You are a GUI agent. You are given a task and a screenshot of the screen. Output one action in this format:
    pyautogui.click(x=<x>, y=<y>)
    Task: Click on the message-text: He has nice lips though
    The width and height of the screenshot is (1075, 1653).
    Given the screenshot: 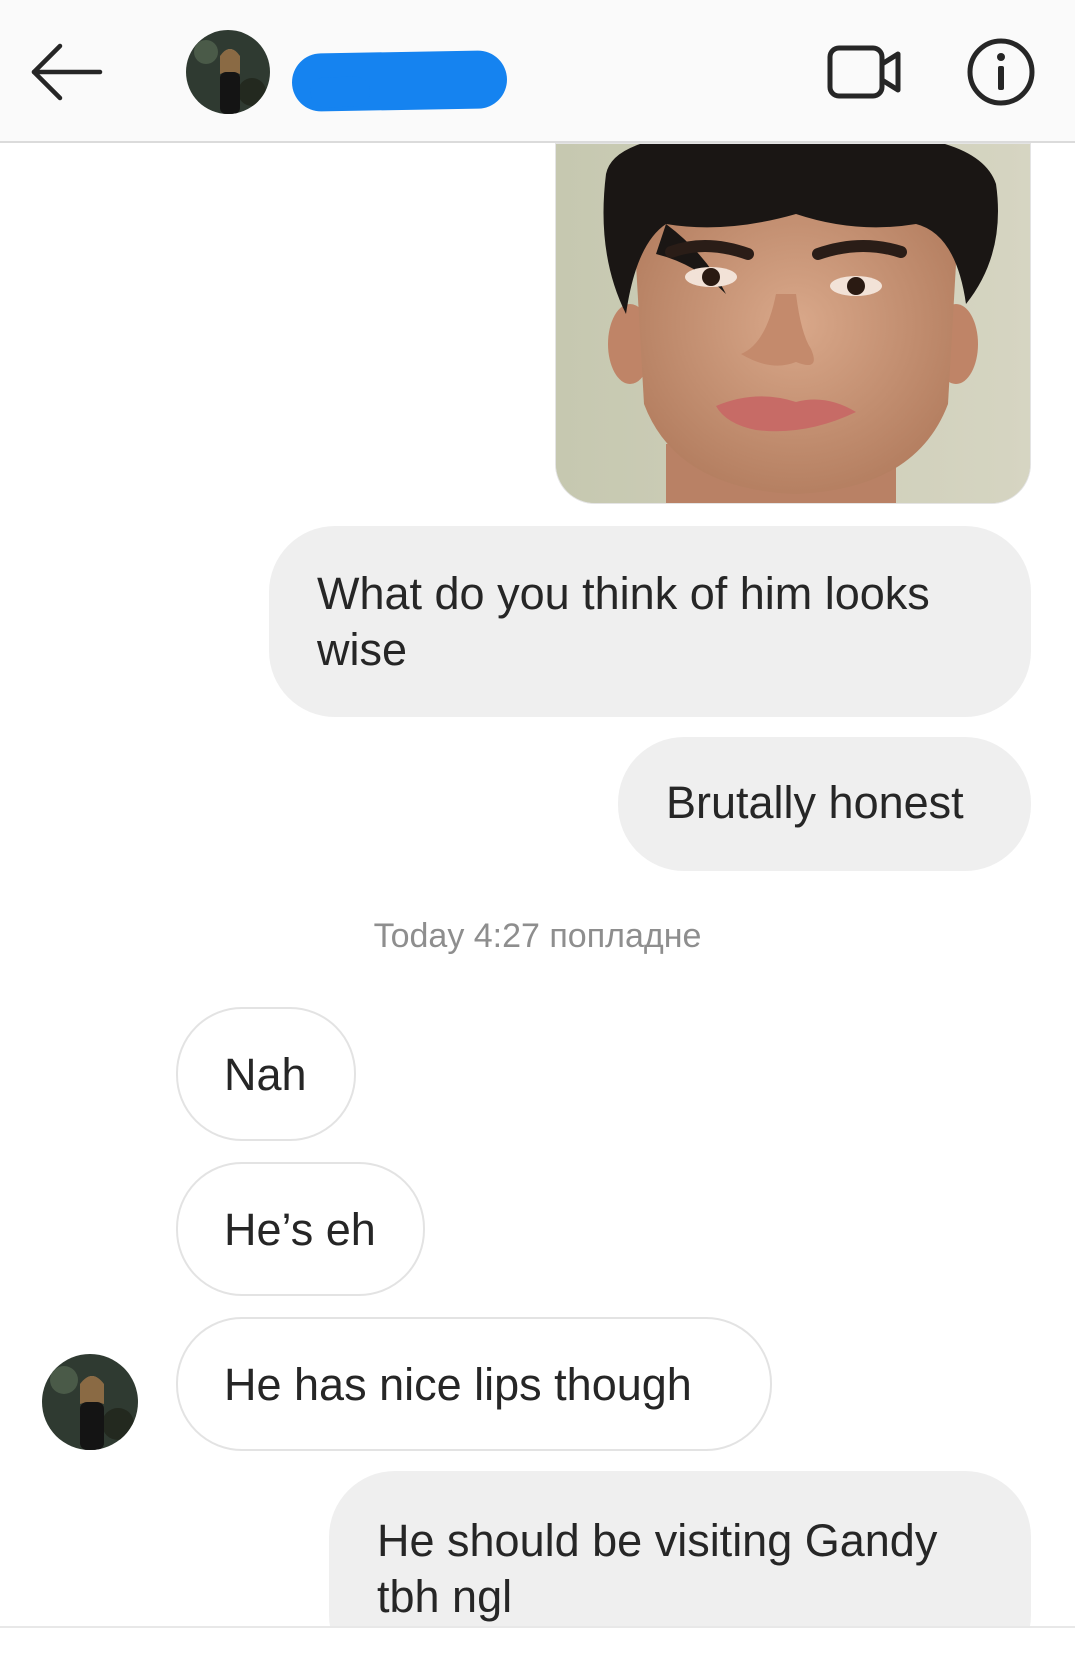 What is the action you would take?
    pyautogui.click(x=458, y=1384)
    